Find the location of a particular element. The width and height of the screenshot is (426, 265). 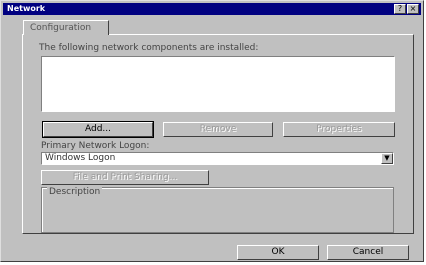

primary-logon-value: Windows Logon is located at coordinates (80, 158).